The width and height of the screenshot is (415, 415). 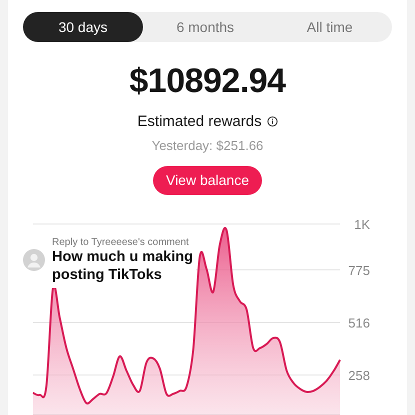 I want to click on axis-tick-label: 258, so click(x=359, y=375).